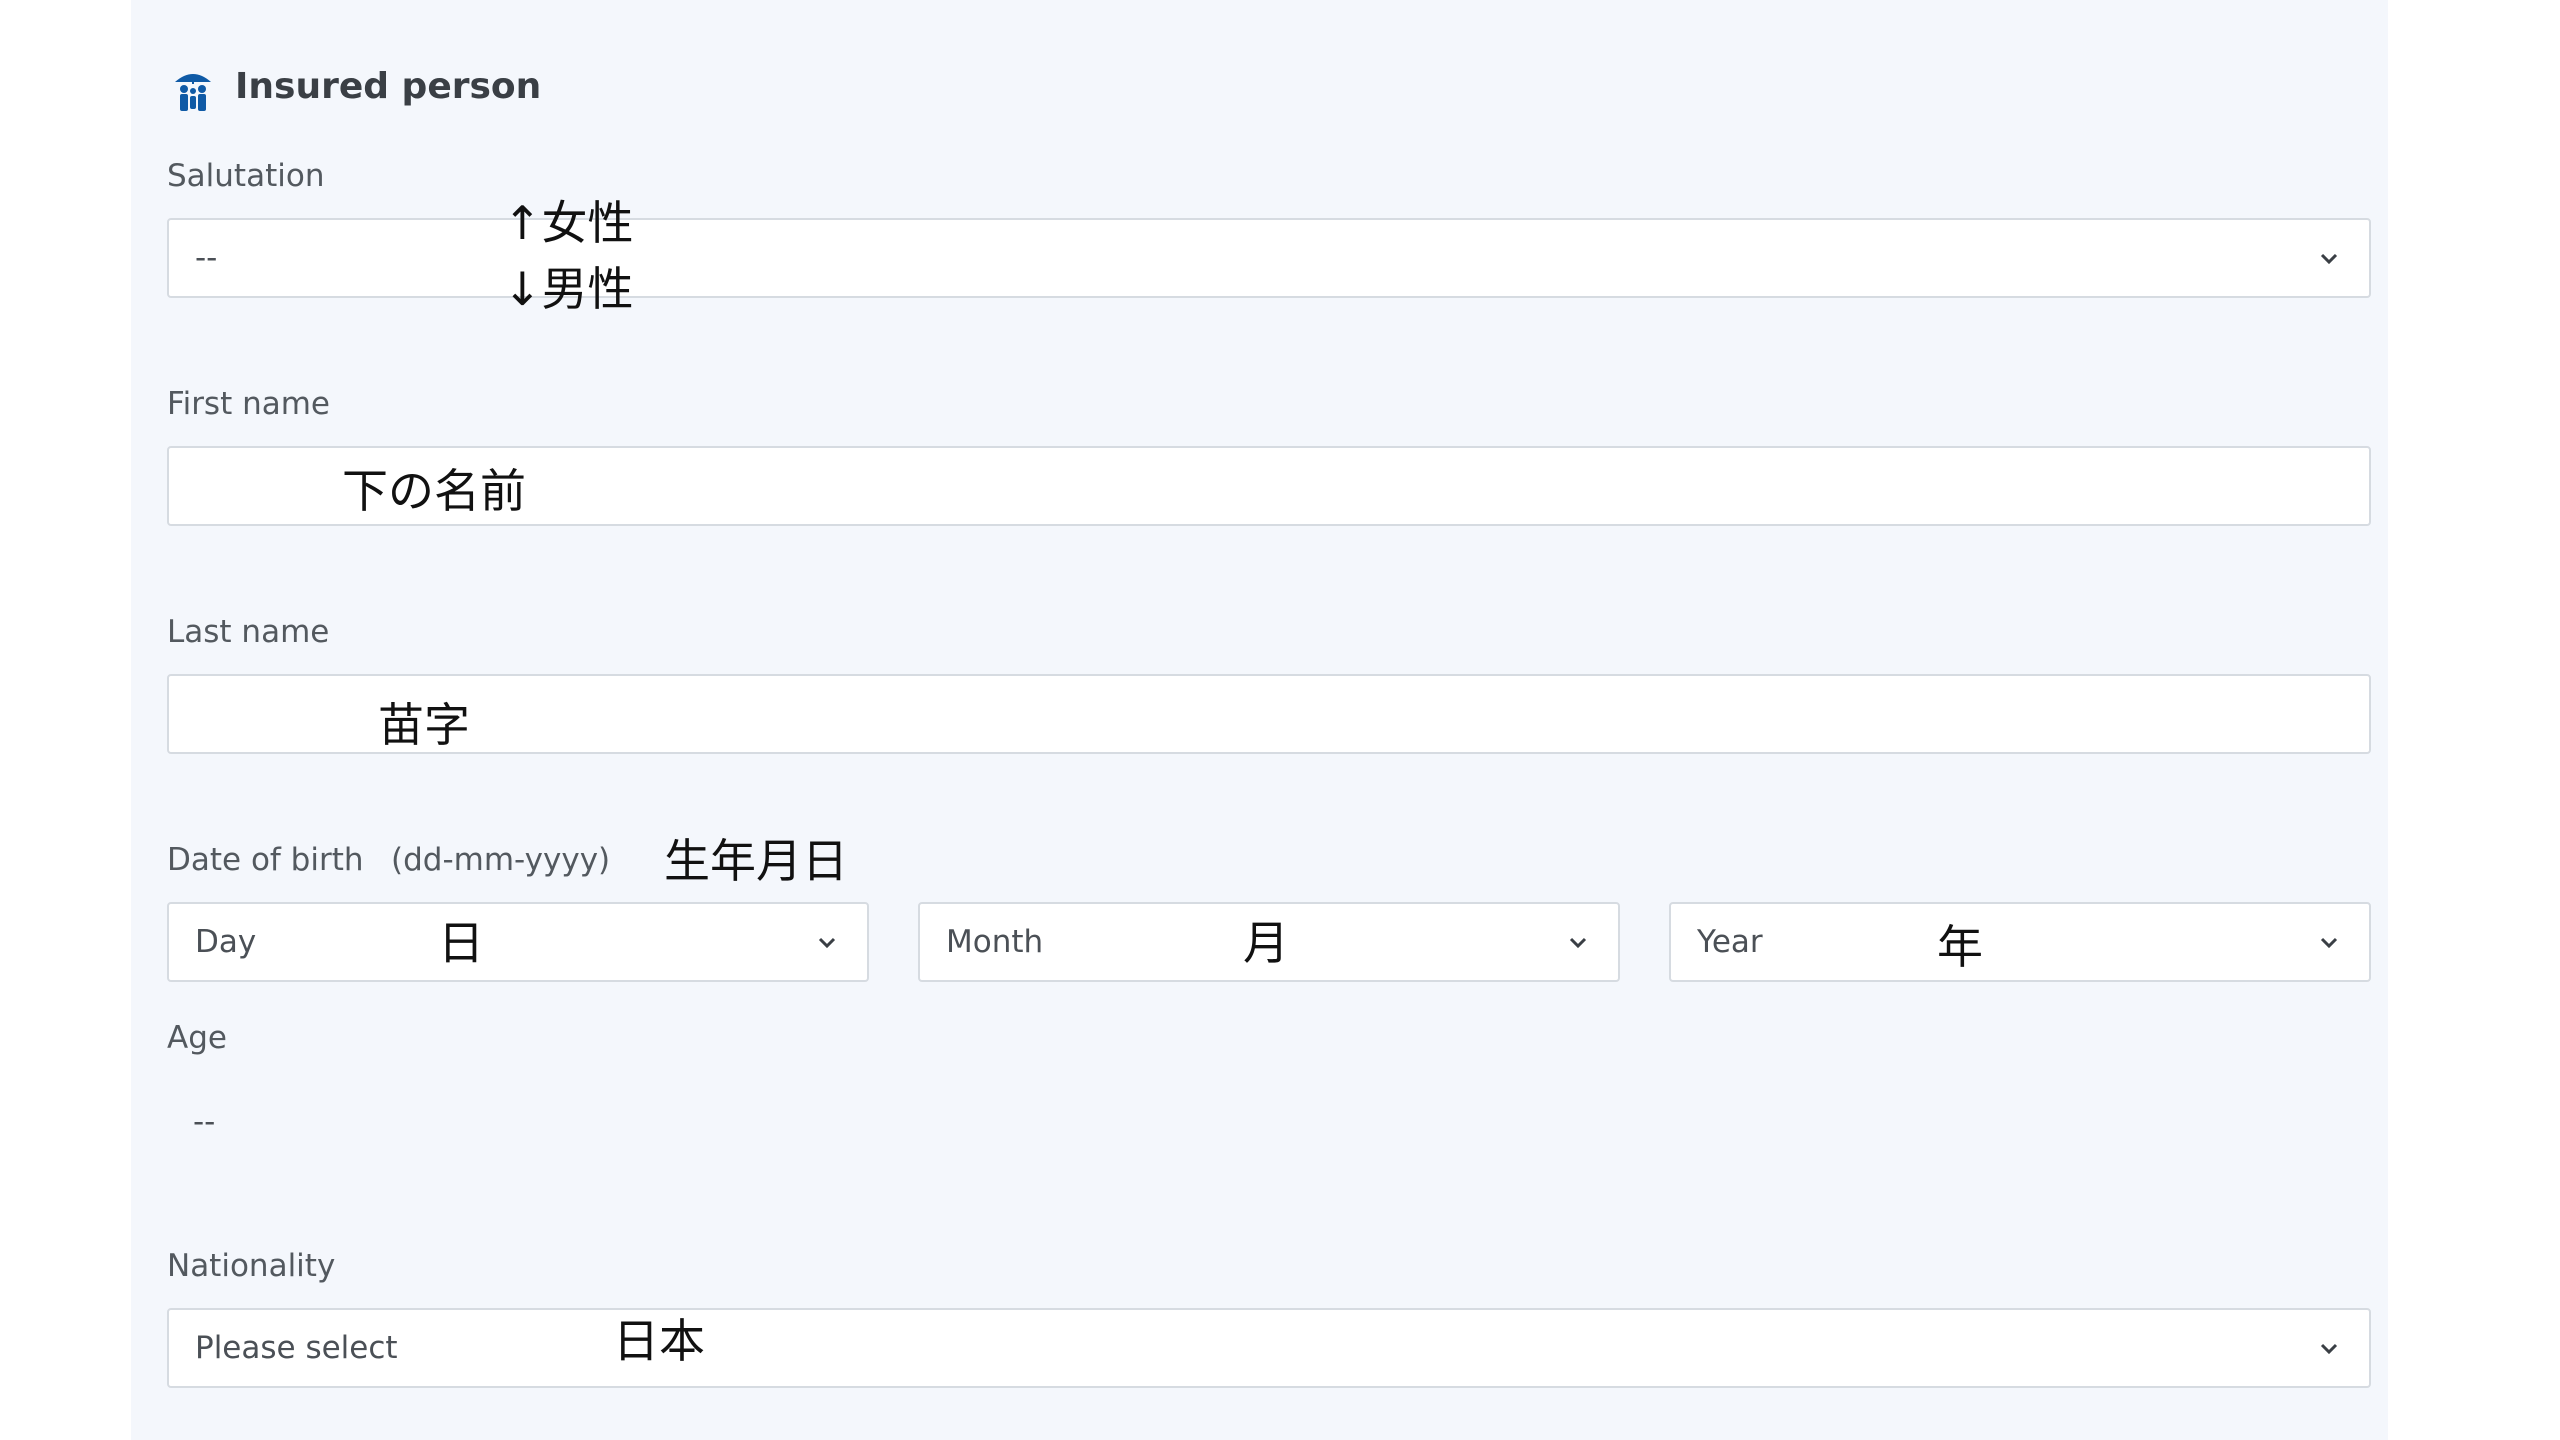  I want to click on dob-month-placeholder: Month, so click(995, 942).